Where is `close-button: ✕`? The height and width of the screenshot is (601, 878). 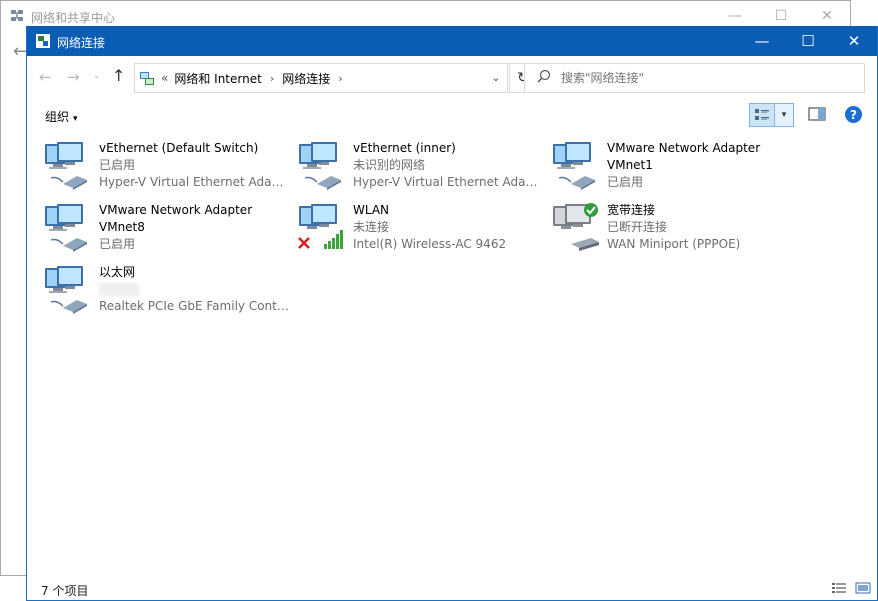 close-button: ✕ is located at coordinates (854, 41).